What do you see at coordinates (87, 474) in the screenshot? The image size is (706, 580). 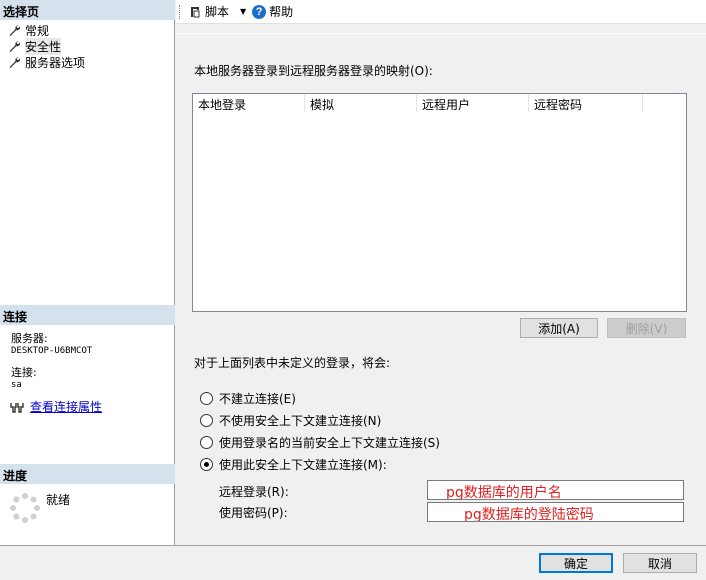 I see `progress-header: 进度` at bounding box center [87, 474].